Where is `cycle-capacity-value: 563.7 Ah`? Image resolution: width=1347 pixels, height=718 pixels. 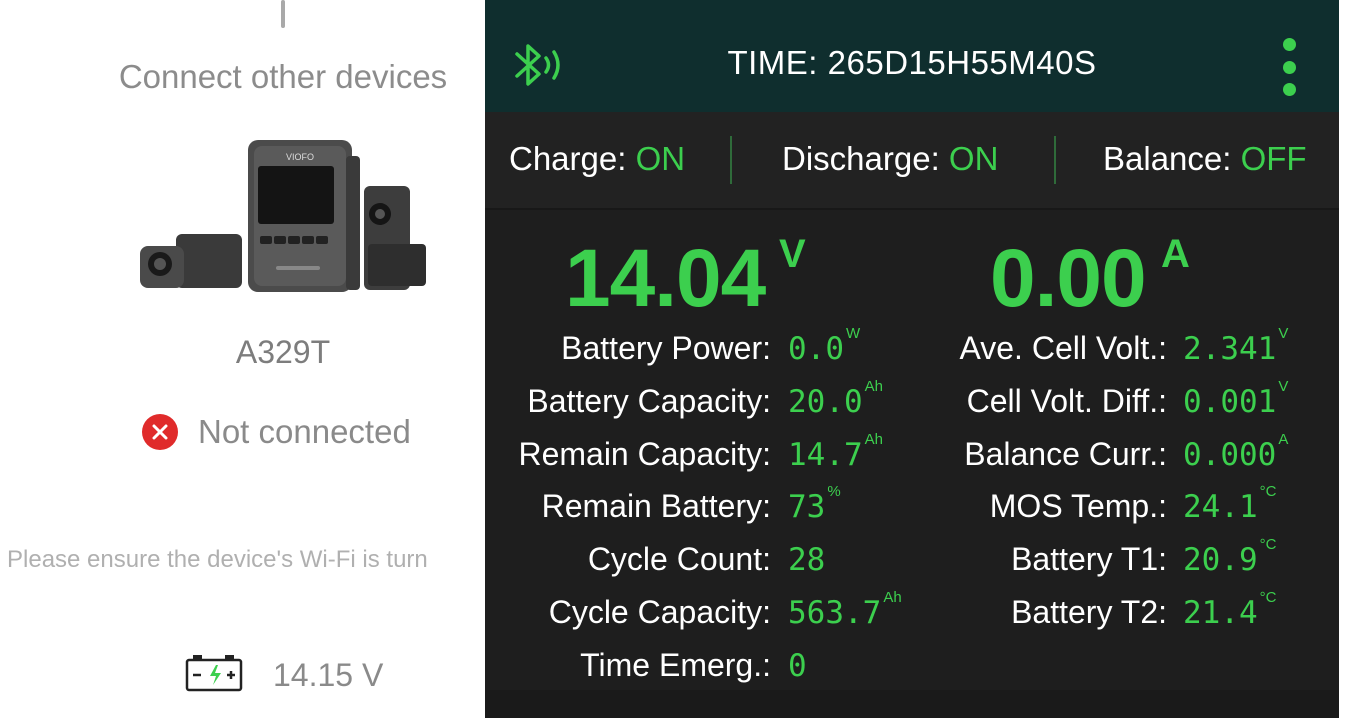
cycle-capacity-value: 563.7 Ah is located at coordinates (845, 610).